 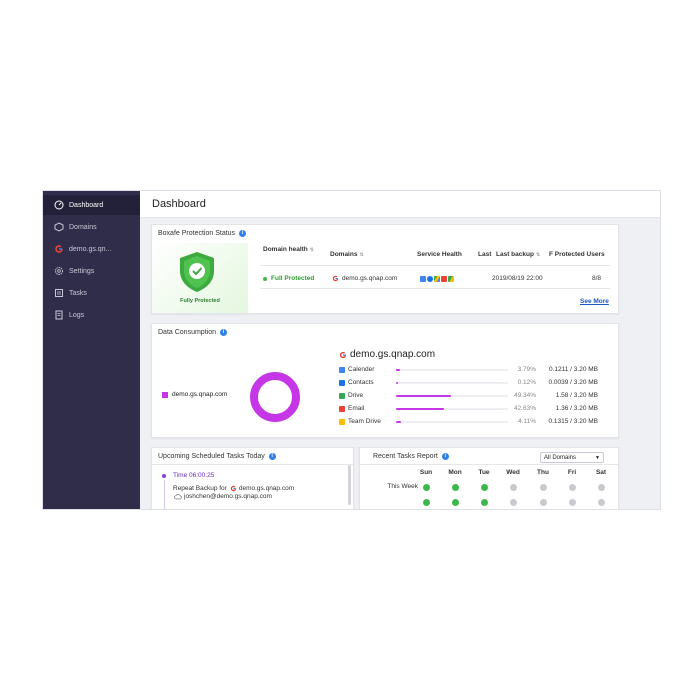 I want to click on dashboard-icon, so click(x=58, y=205).